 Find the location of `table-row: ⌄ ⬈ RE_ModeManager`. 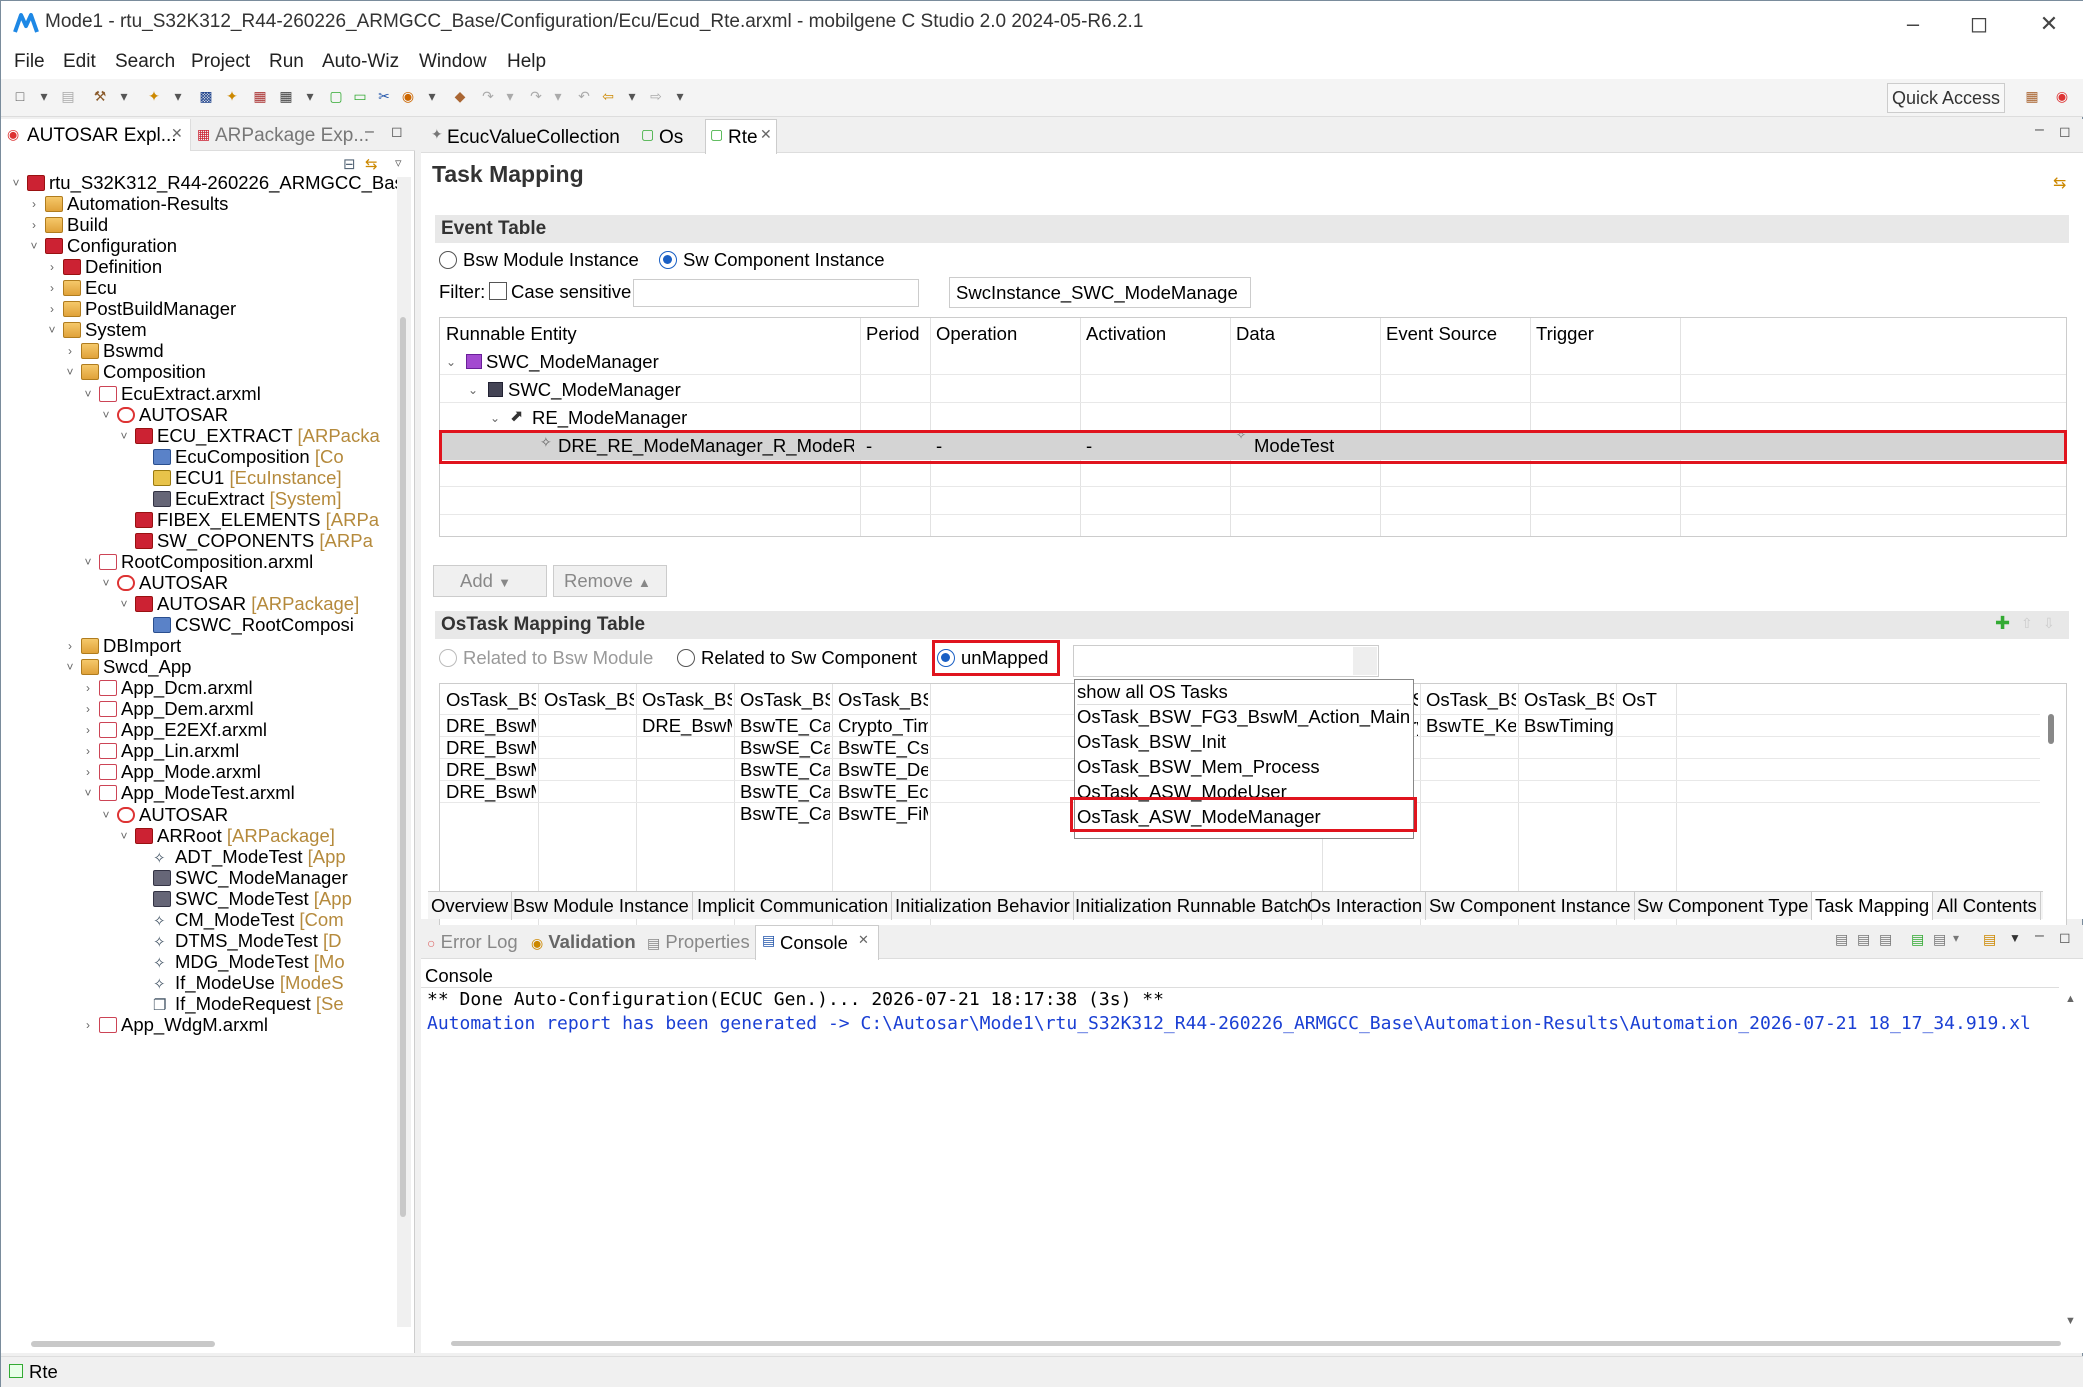

table-row: ⌄ ⬈ RE_ModeManager is located at coordinates (1253, 418).